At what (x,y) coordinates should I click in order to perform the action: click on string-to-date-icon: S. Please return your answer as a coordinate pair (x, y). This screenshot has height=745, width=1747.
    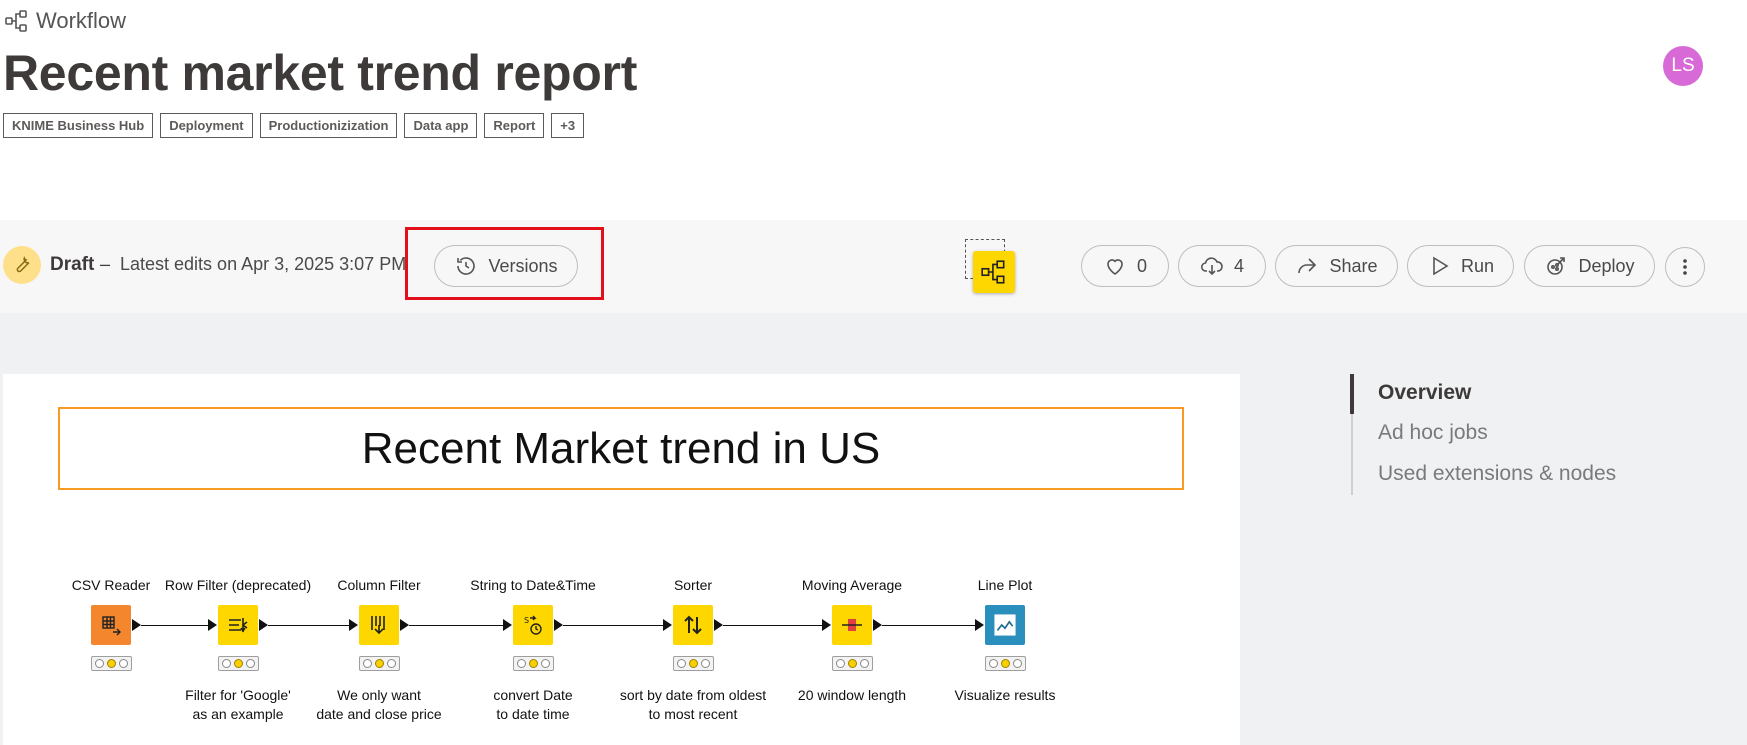
    Looking at the image, I should click on (533, 625).